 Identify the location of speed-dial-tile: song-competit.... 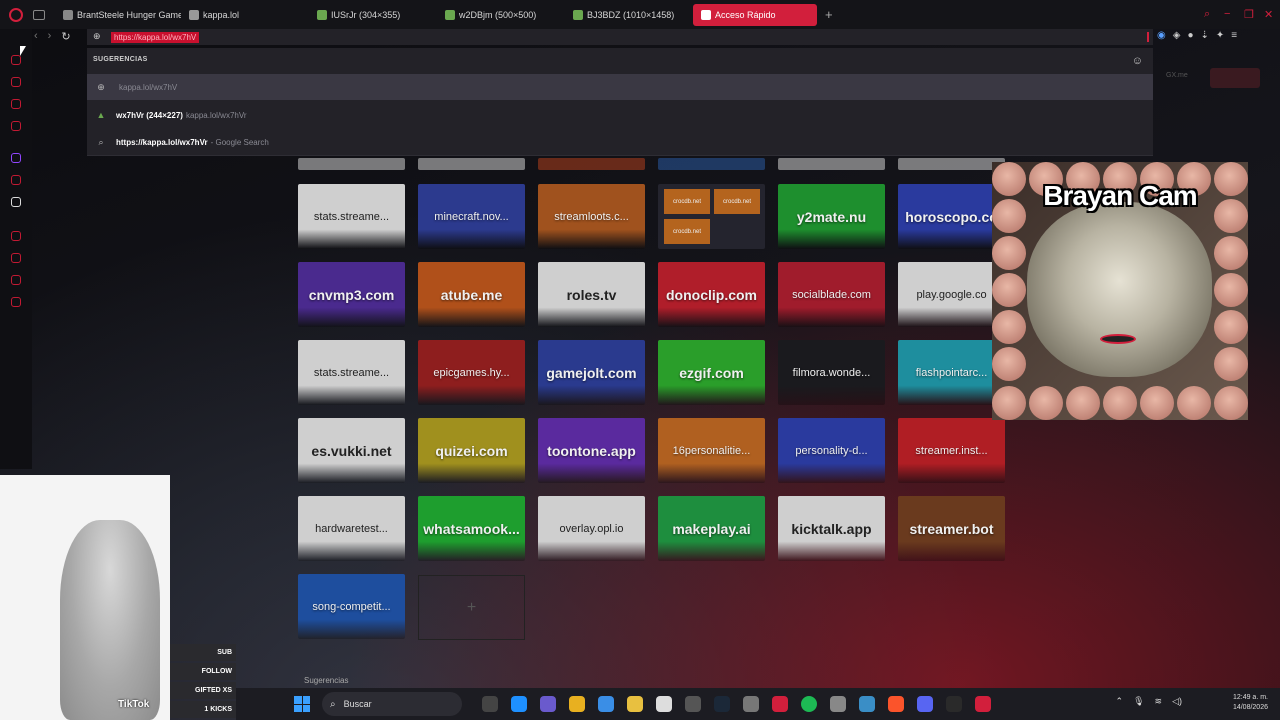
(351, 606).